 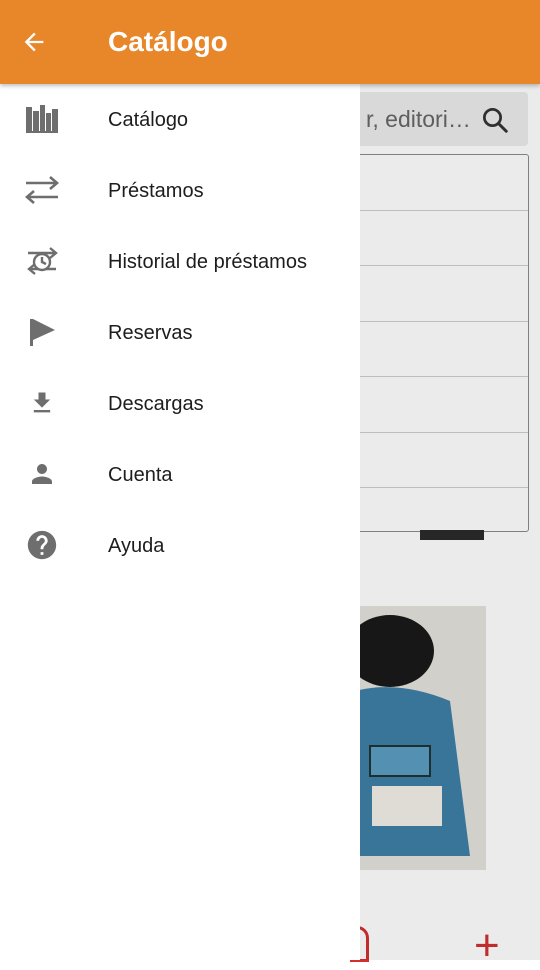 What do you see at coordinates (148, 120) in the screenshot?
I see `drawer-item-label: Catálogo` at bounding box center [148, 120].